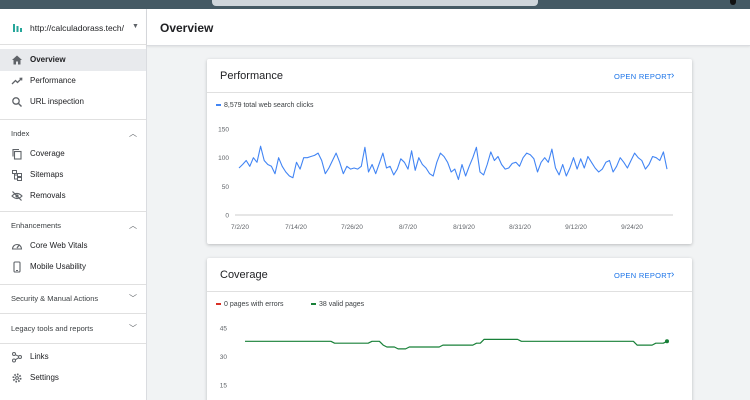 This screenshot has height=400, width=750. I want to click on section-title: Enhancements, so click(36, 225).